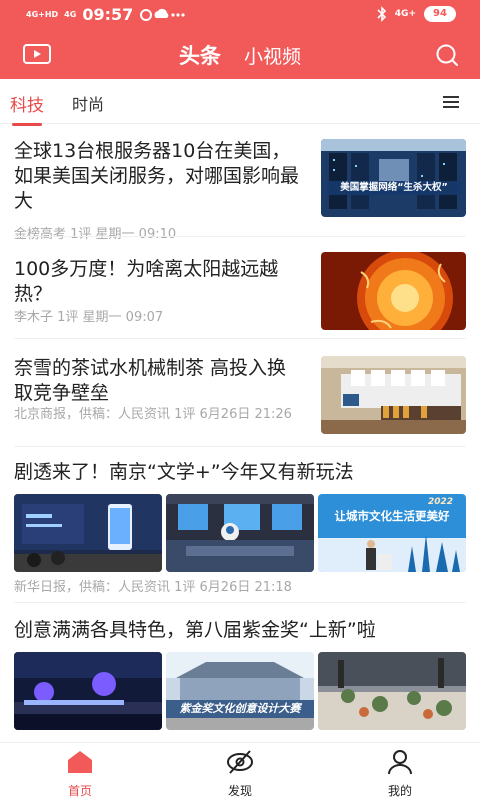 This screenshot has height=800, width=480. What do you see at coordinates (158, 176) in the screenshot?
I see `article-title: 全球13台根服务器10台在美国，如果美国关闭服务，对哪国影响最大` at bounding box center [158, 176].